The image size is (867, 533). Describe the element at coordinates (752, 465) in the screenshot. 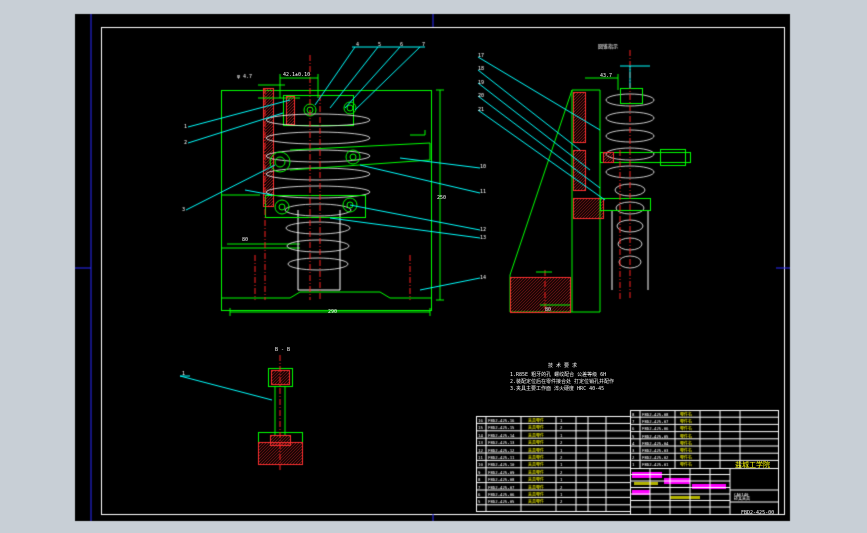

I see `title-block-school: 盐城工学院` at that location.